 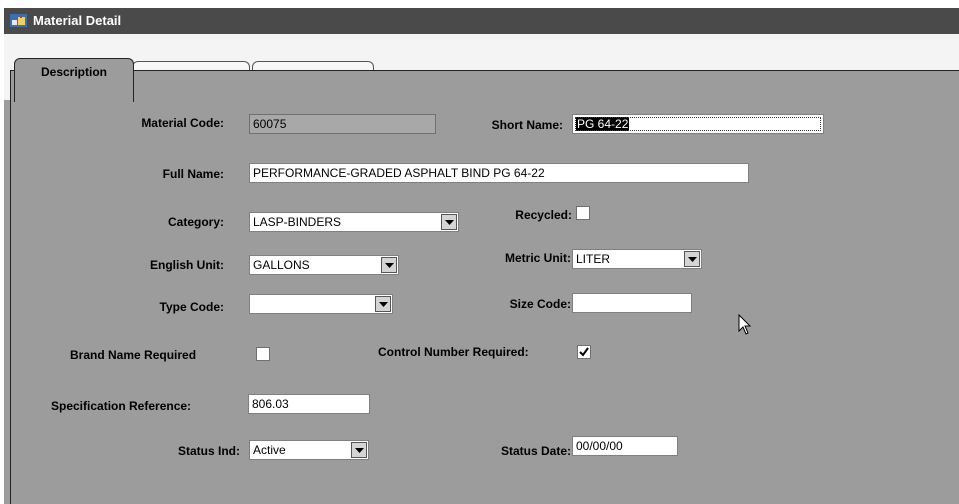 I want to click on material-code-label: Material Code:, so click(x=182, y=123).